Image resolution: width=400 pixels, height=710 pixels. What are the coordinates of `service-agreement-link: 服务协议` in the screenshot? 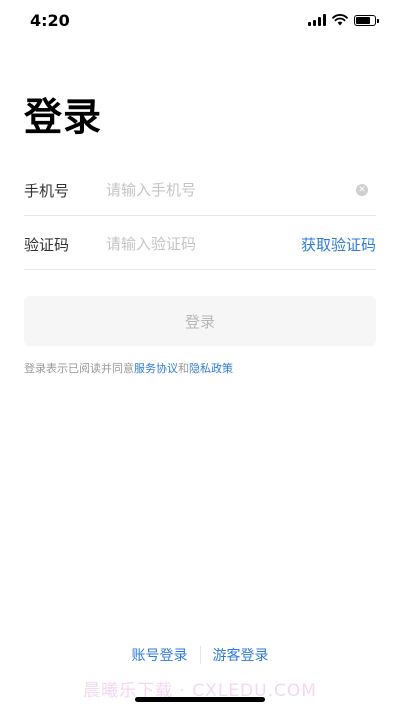 It's located at (156, 368).